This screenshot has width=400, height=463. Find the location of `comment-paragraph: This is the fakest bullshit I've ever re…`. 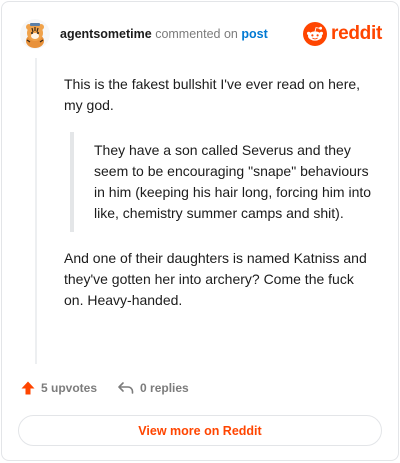

comment-paragraph: This is the fakest bullshit I've ever re… is located at coordinates (212, 94).